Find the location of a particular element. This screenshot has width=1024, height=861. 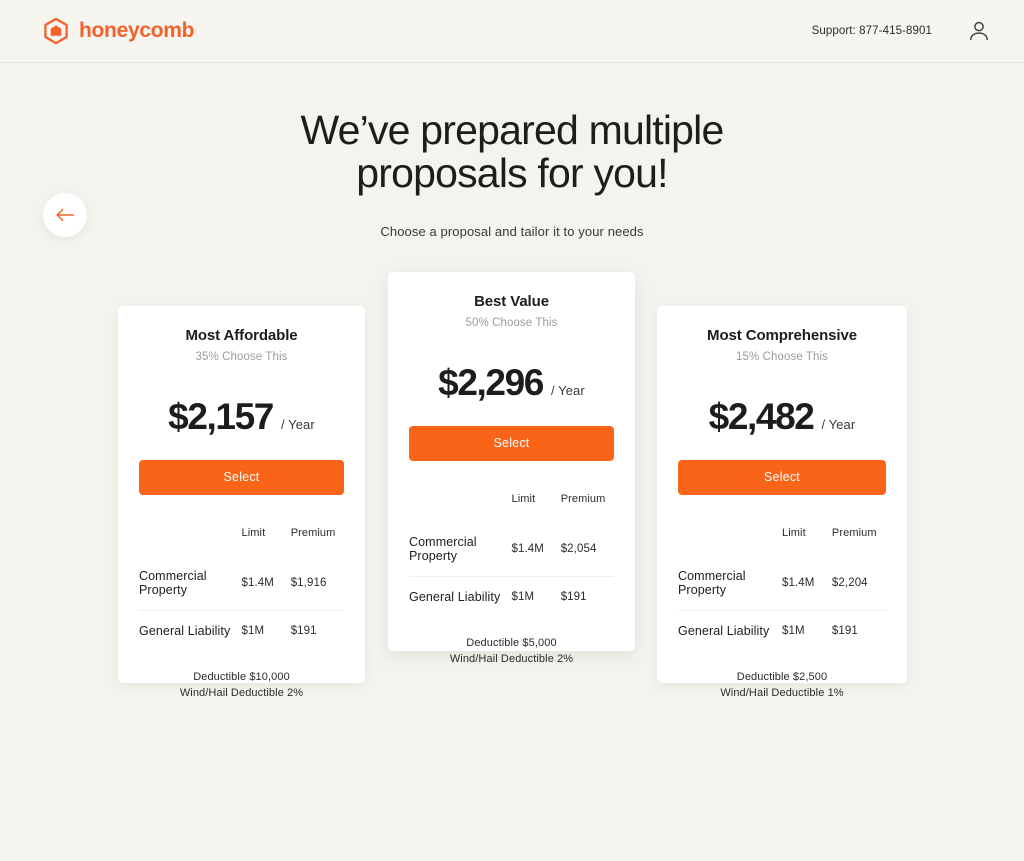

brand-logo: honeycomb is located at coordinates (118, 31).